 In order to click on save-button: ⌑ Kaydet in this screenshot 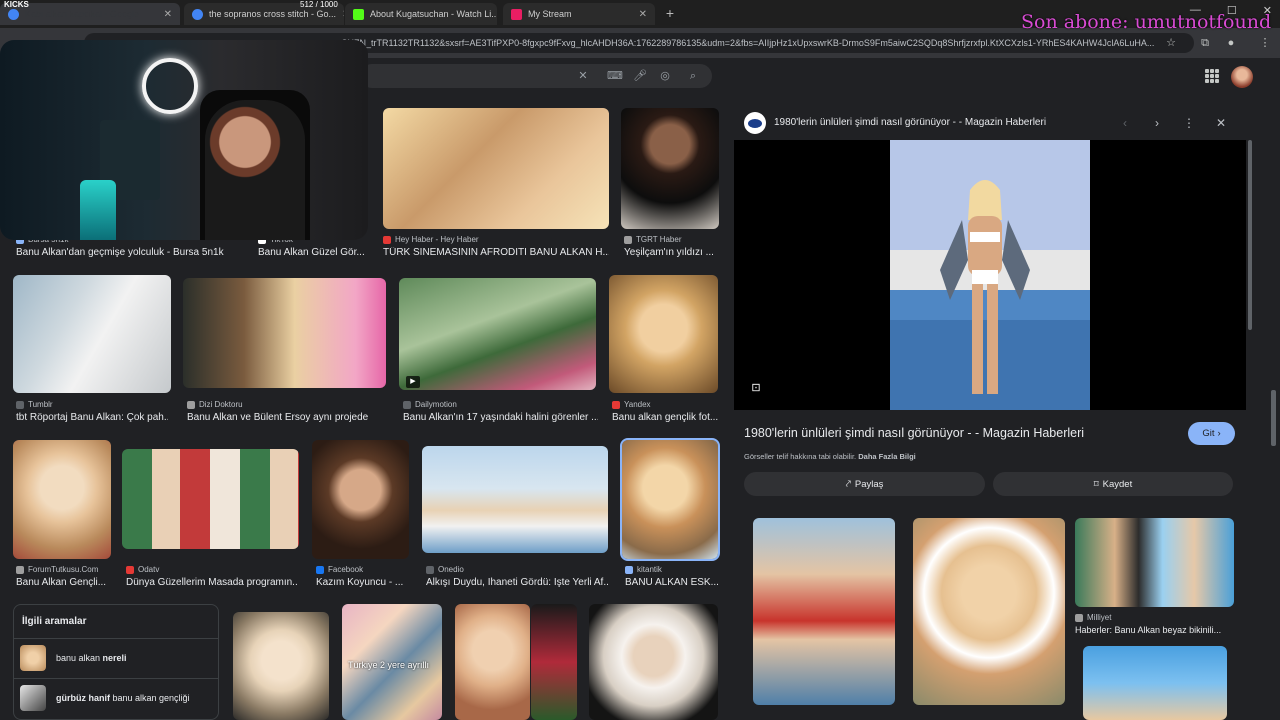, I will do `click(1113, 484)`.